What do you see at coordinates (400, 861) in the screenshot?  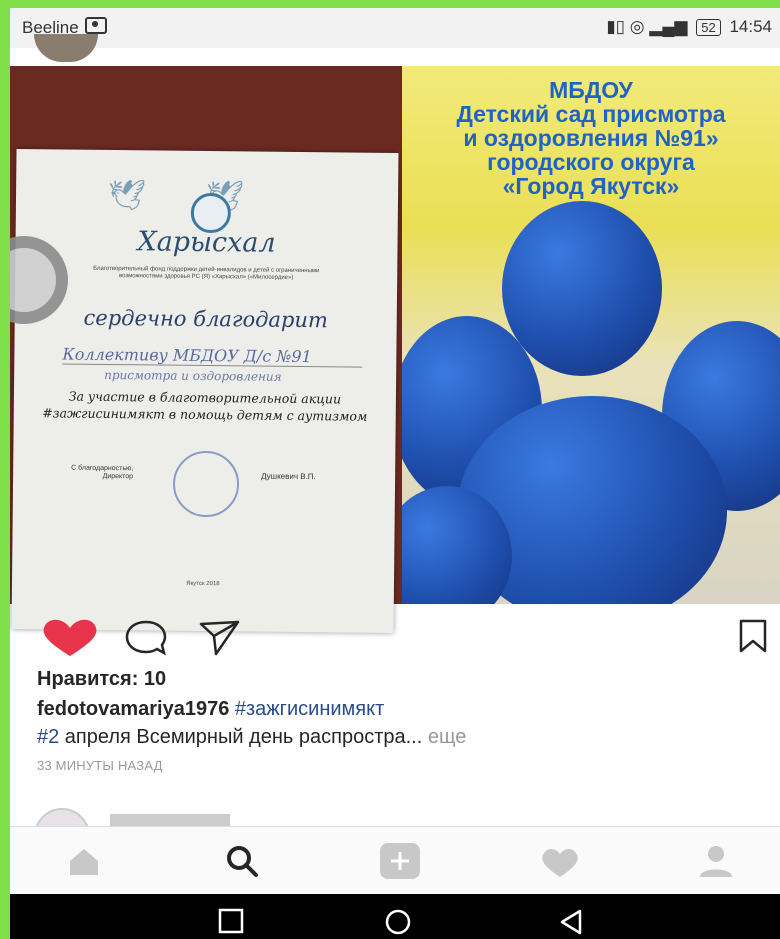 I see `new-post-icon` at bounding box center [400, 861].